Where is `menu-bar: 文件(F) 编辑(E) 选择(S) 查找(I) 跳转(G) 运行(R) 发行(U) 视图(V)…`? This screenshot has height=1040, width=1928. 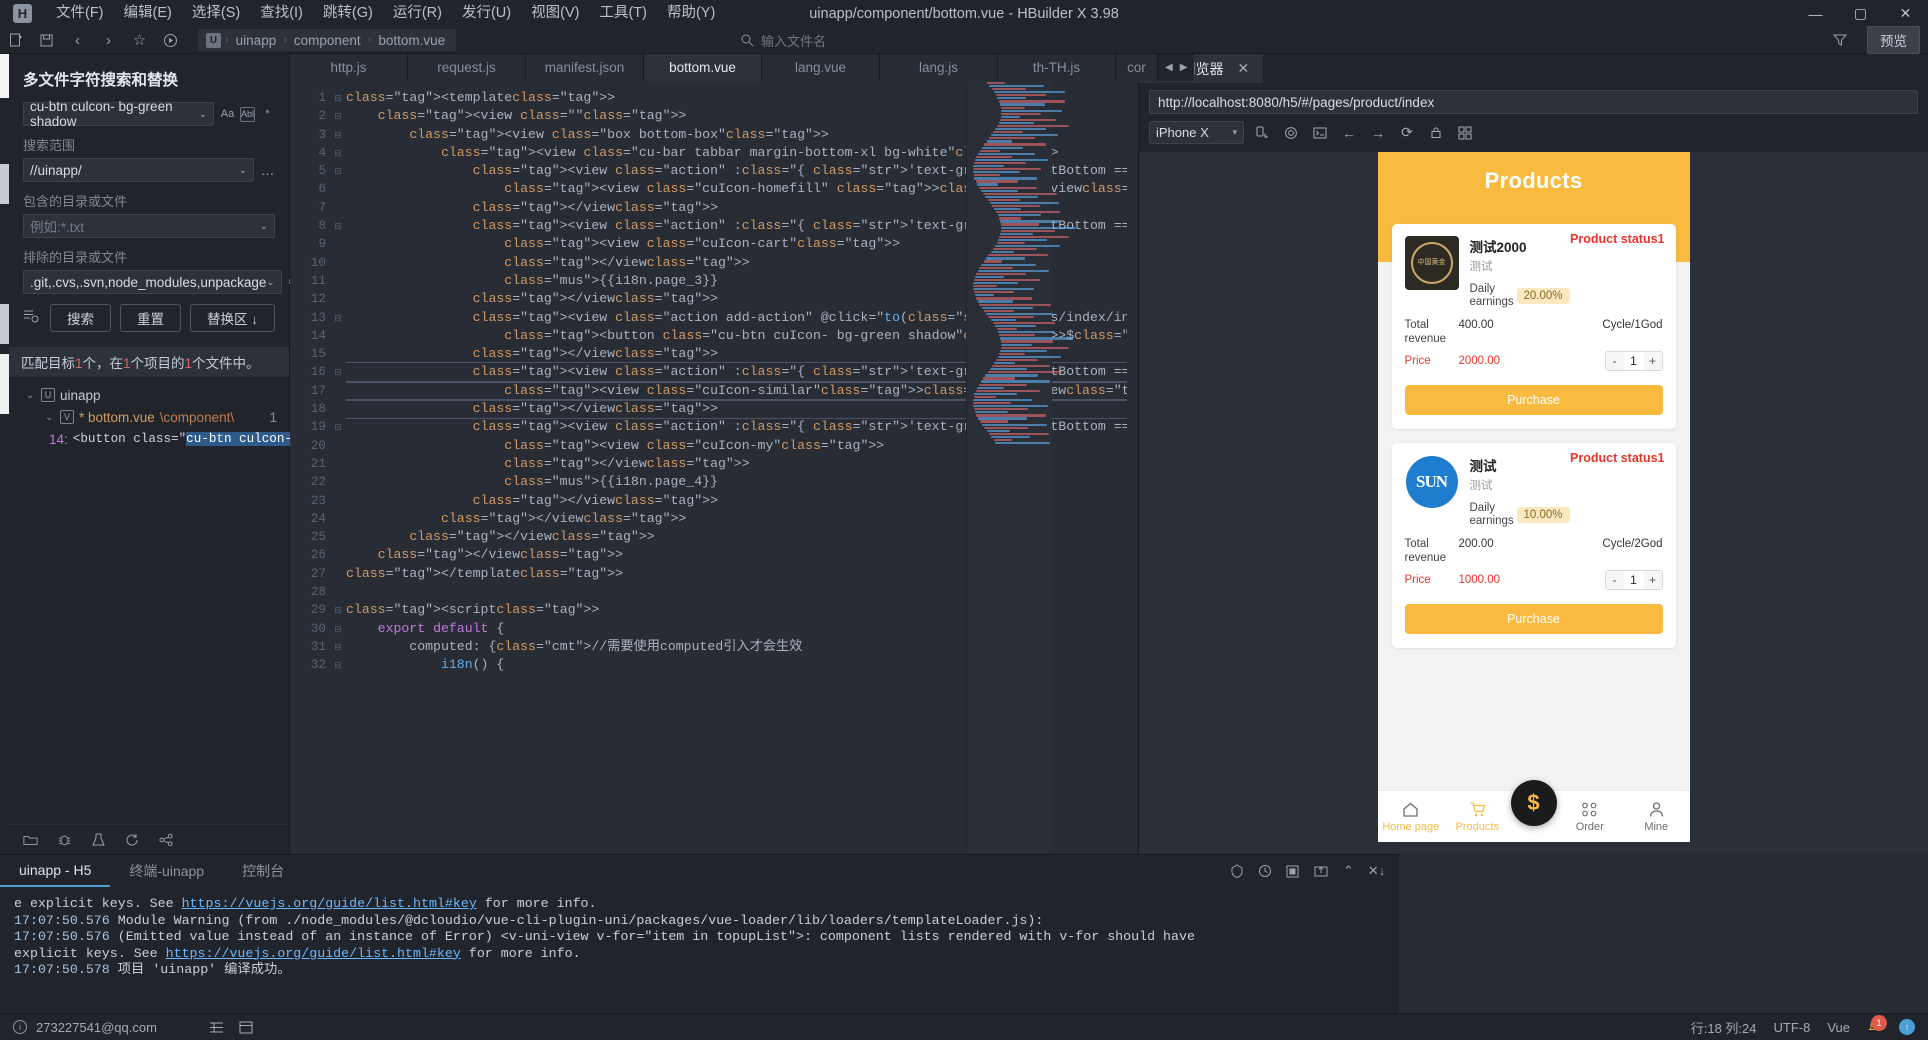 menu-bar: 文件(F) 编辑(E) 选择(S) 查找(I) 跳转(G) 运行(R) 发行(U) 视图(V)… is located at coordinates (385, 13).